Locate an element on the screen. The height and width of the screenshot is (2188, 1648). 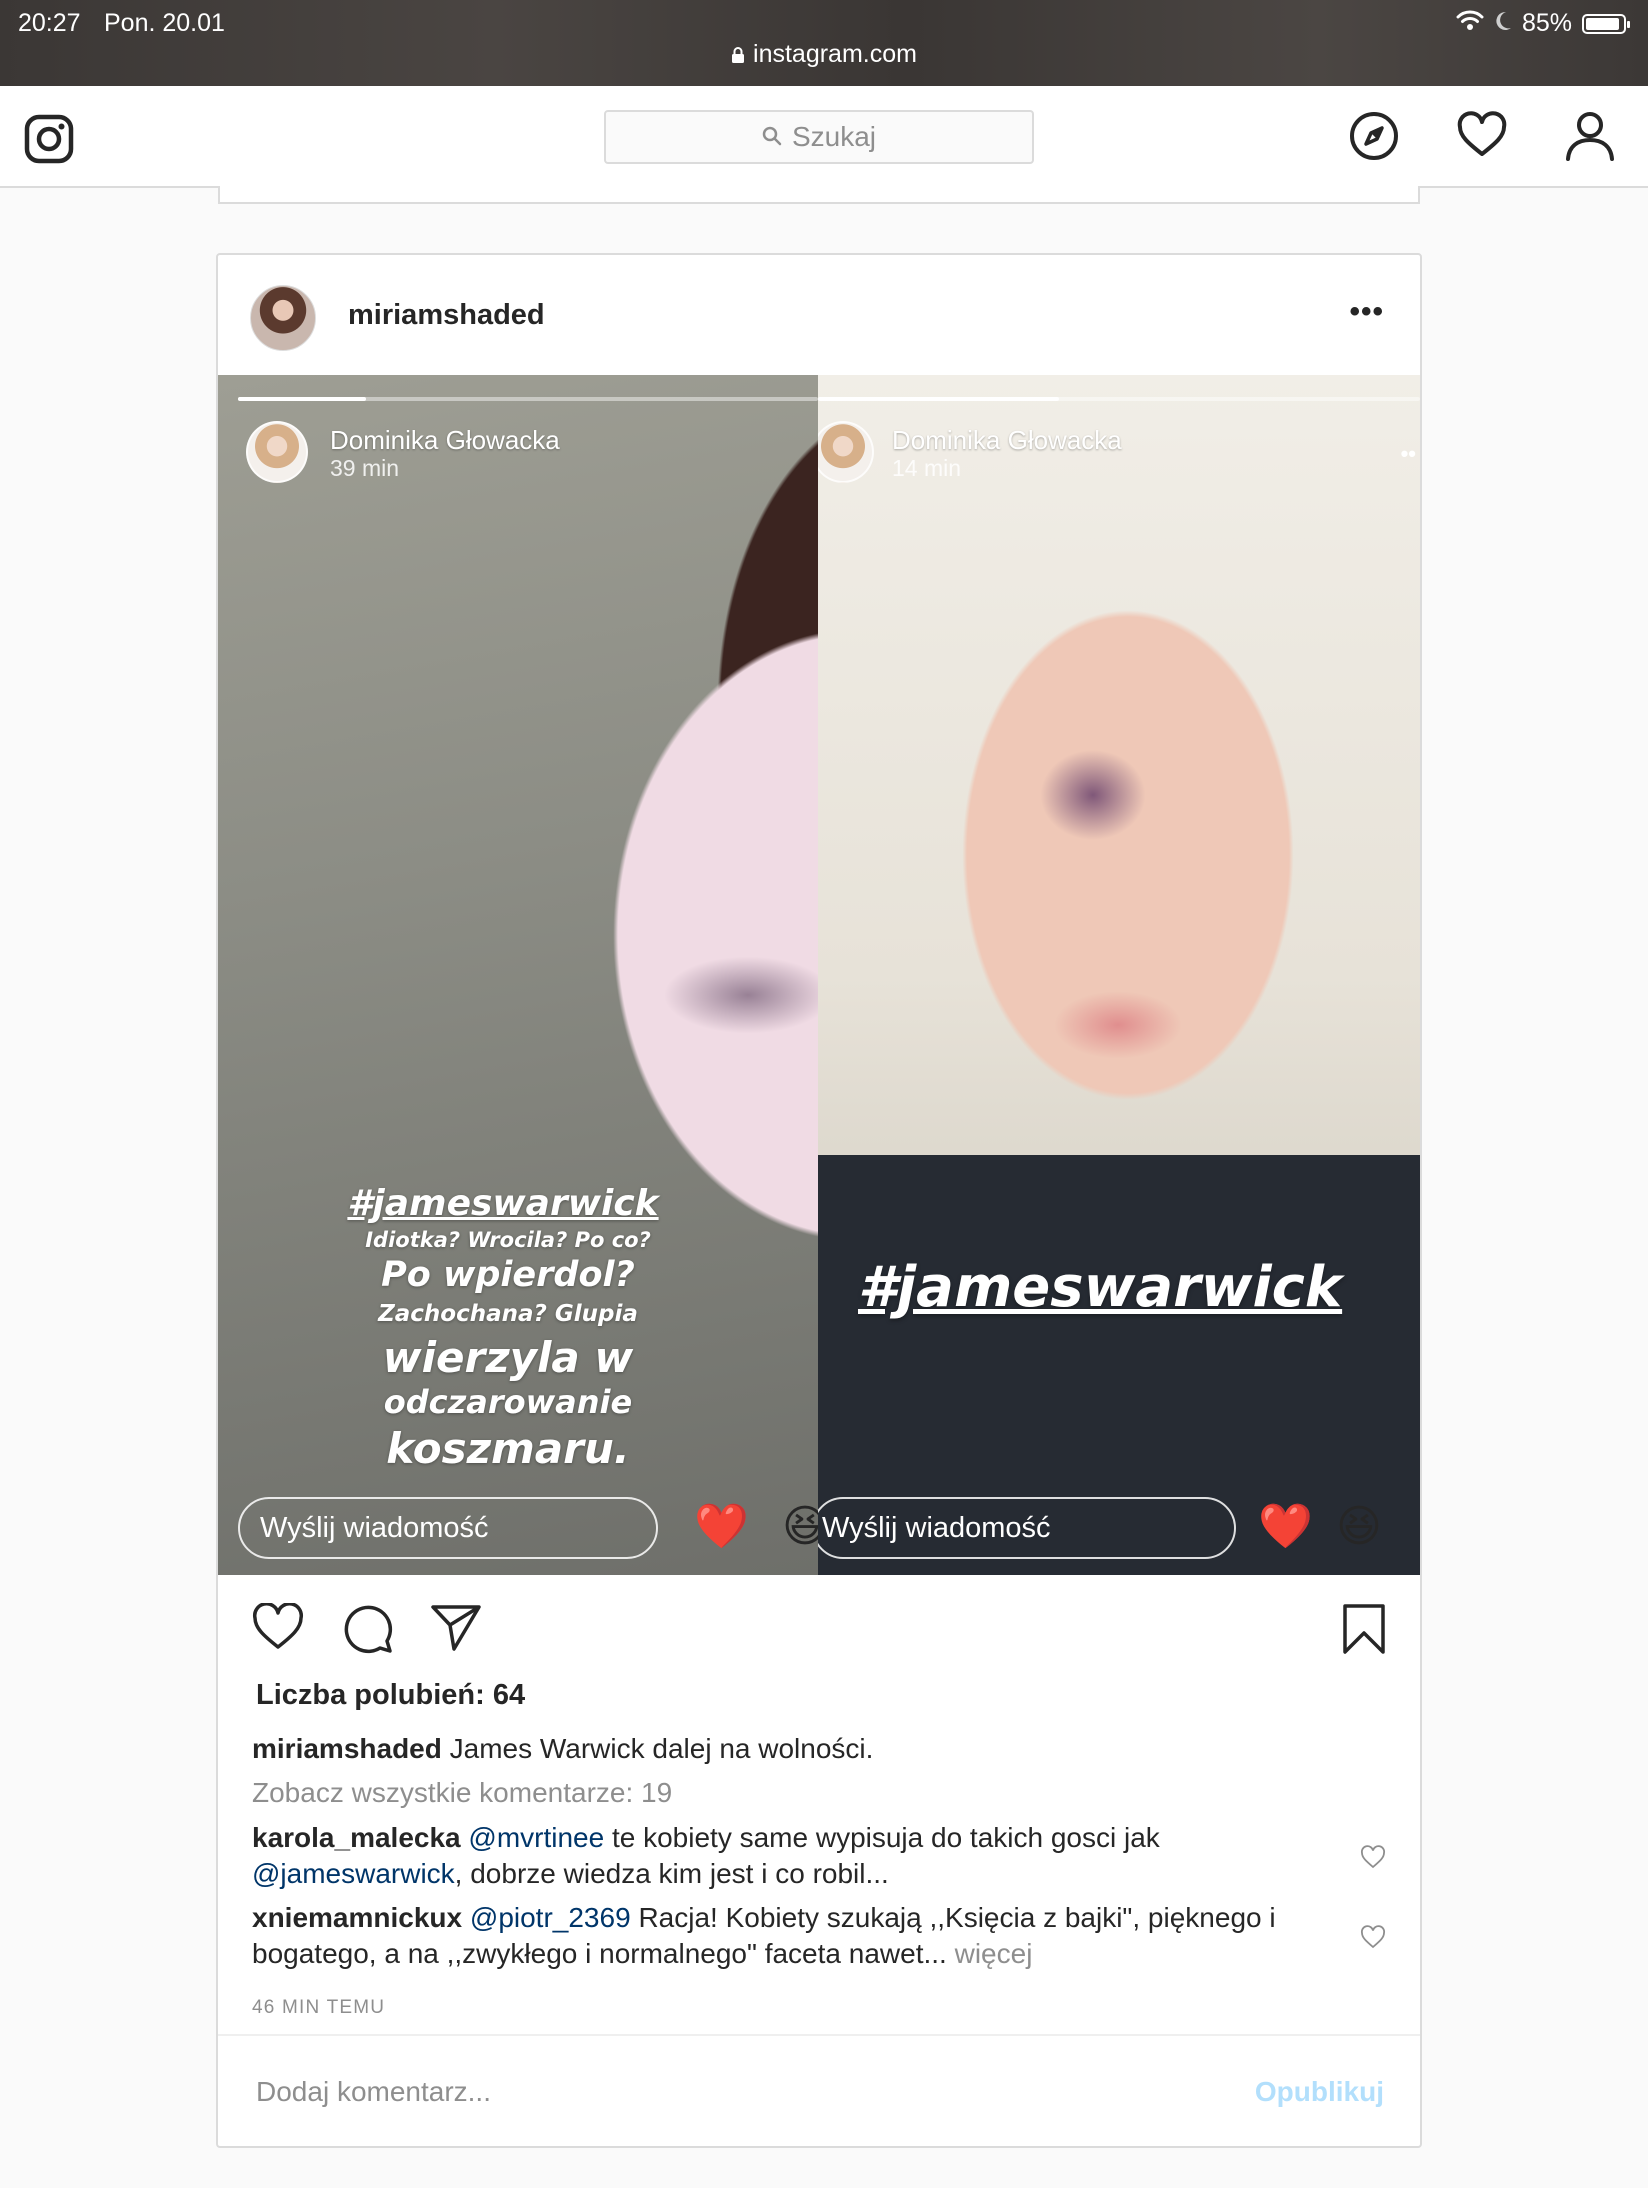
status-time: 20:27 is located at coordinates (49, 23).